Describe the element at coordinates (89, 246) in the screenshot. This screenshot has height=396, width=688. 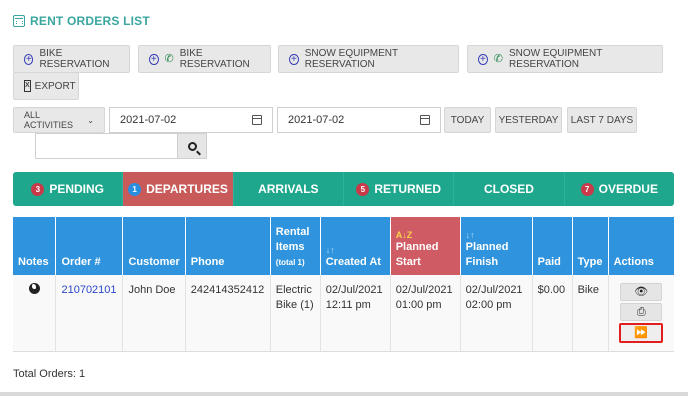
I see `header-order: Order #` at that location.